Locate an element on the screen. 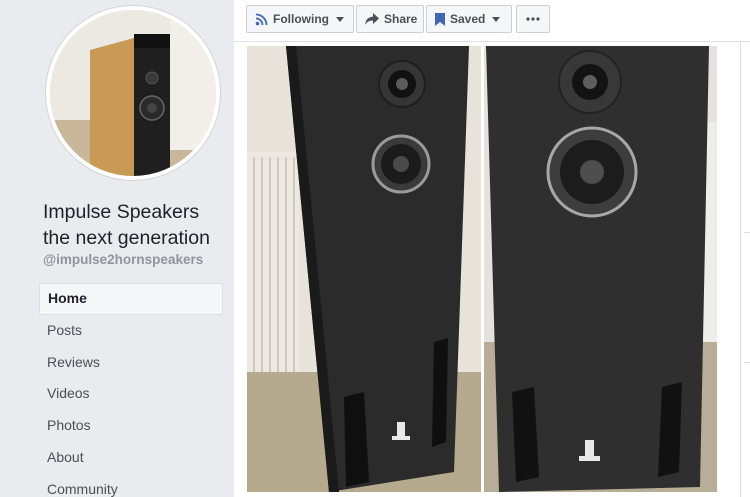  rss-icon is located at coordinates (261, 19).